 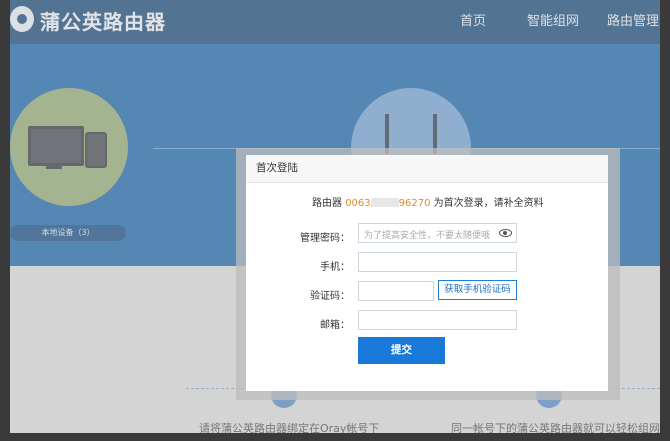 What do you see at coordinates (329, 203) in the screenshot?
I see `info-prefix: 路由器` at bounding box center [329, 203].